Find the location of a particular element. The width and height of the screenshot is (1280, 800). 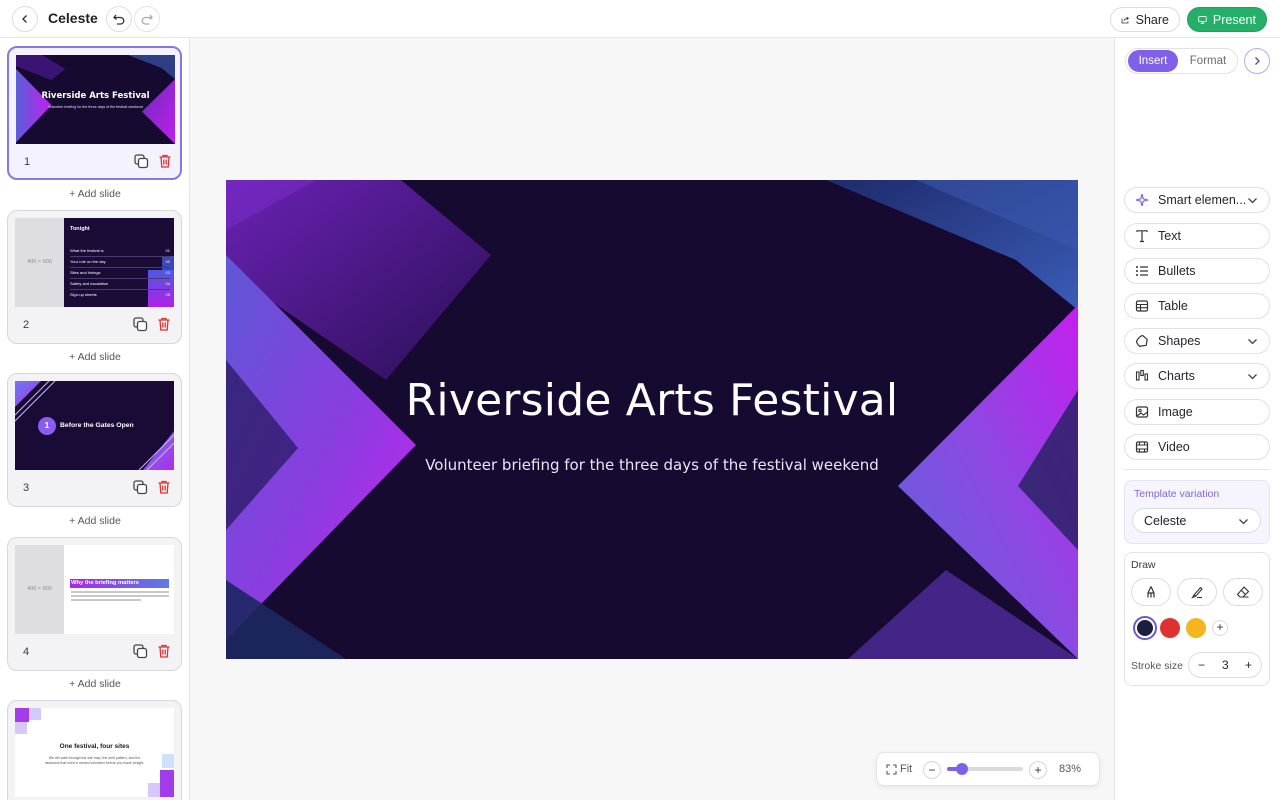

eraser-tool-button is located at coordinates (1243, 592).